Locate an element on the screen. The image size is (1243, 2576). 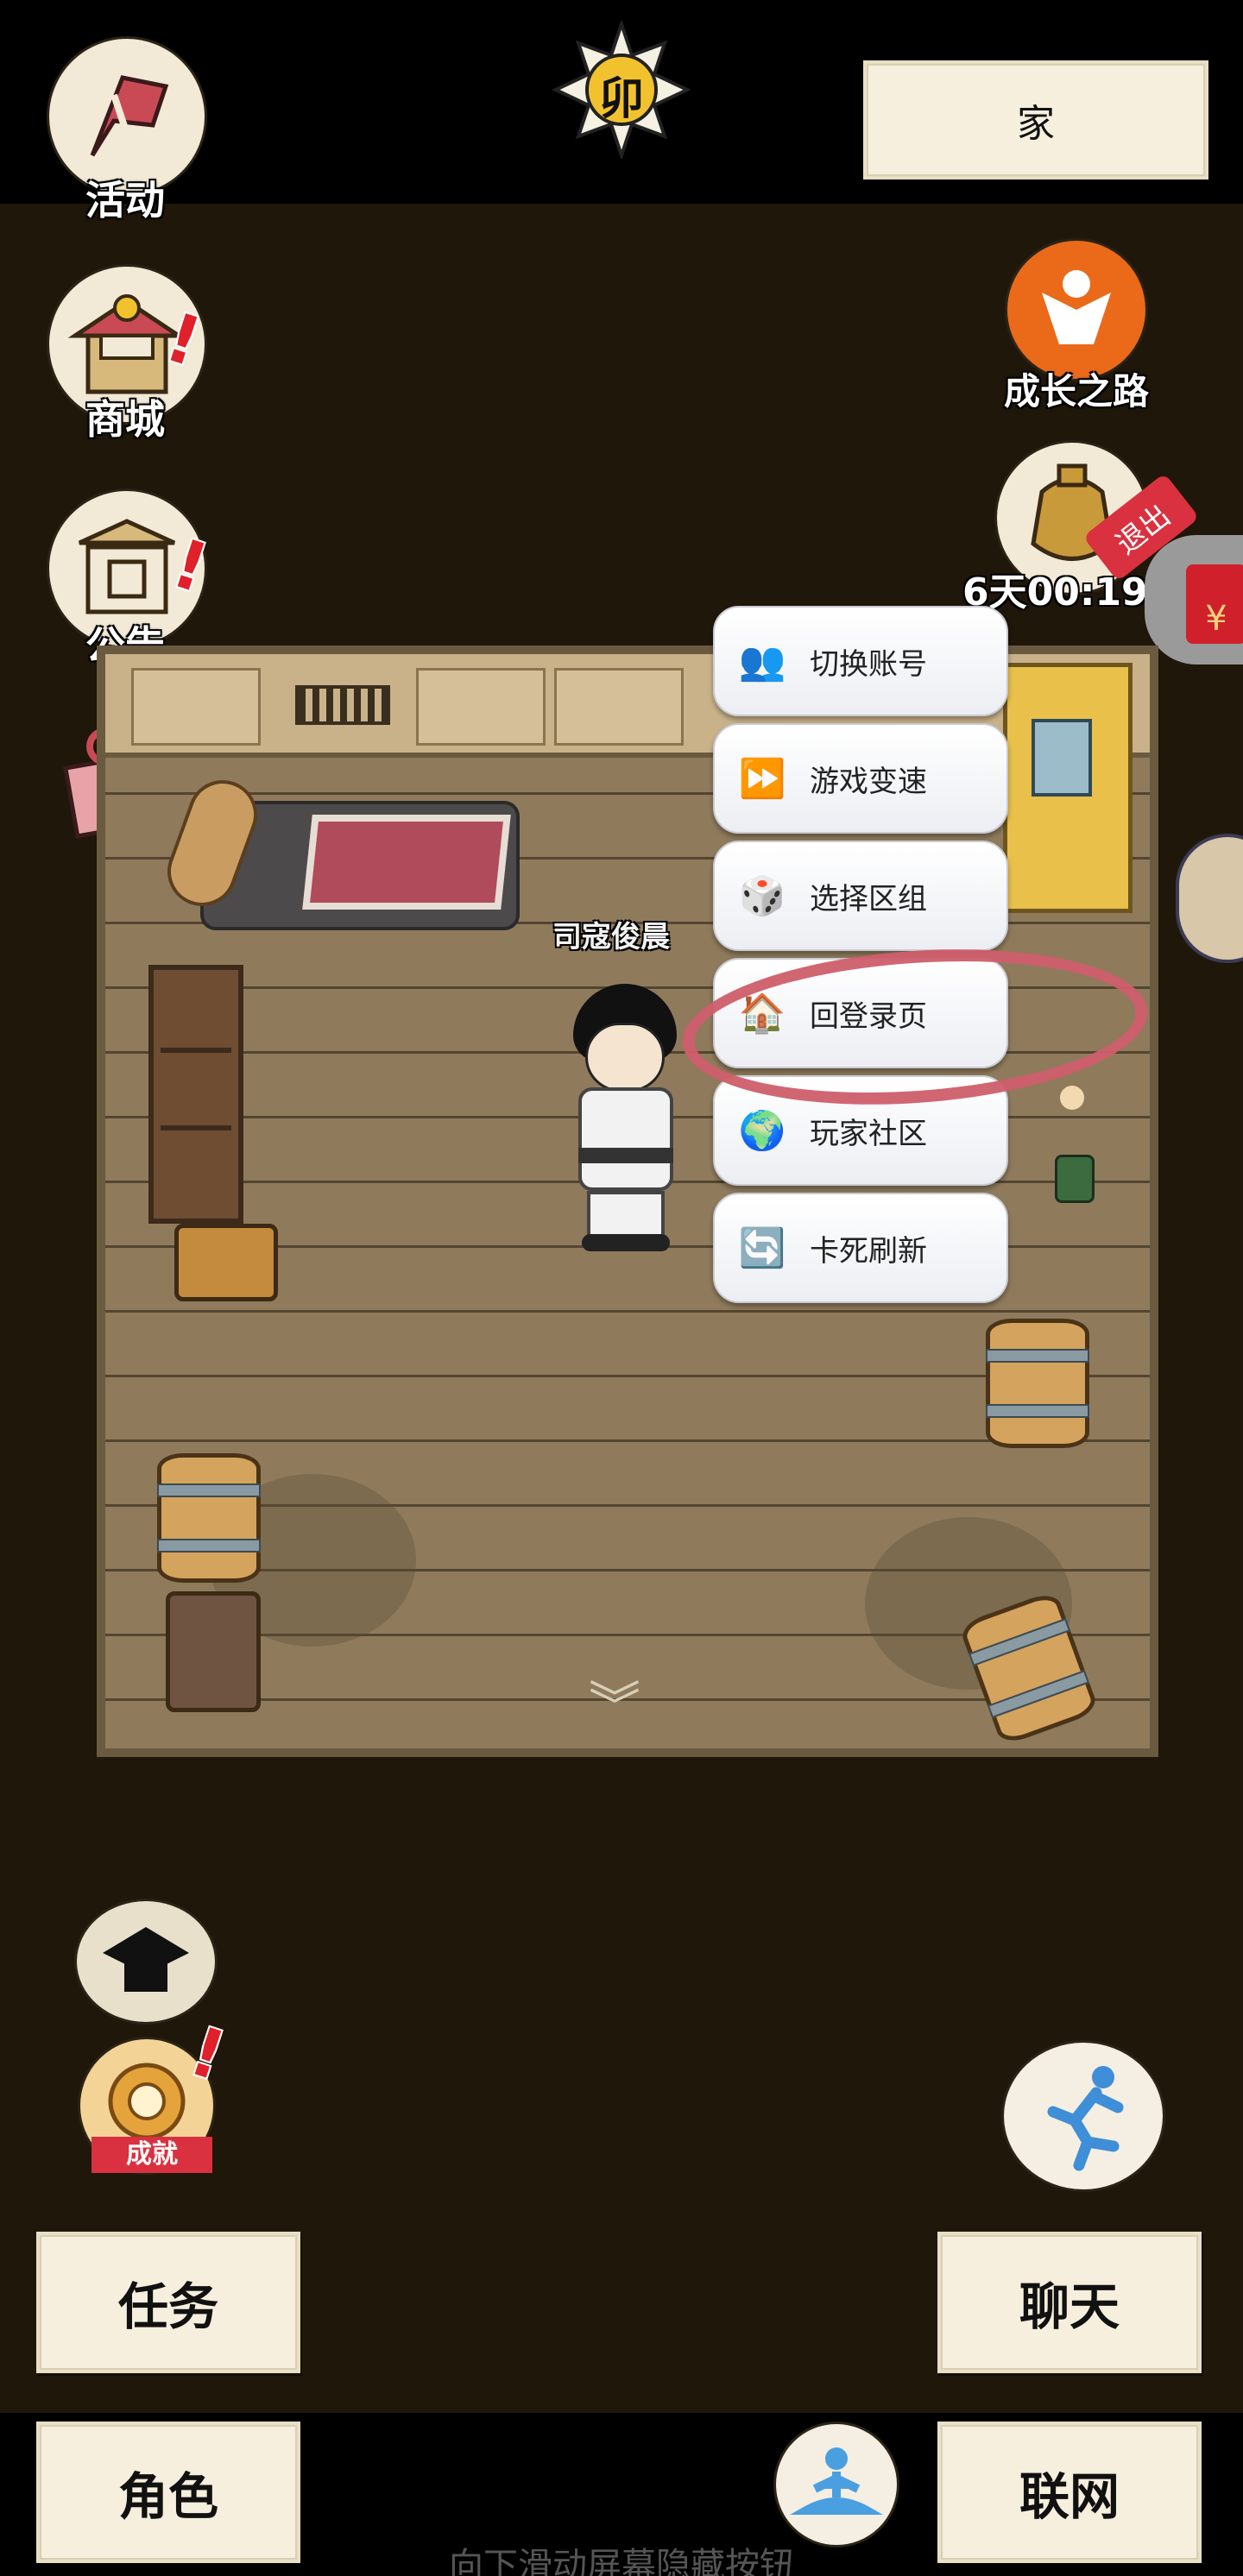
globe-icon: 🌍 is located at coordinates (762, 1131).